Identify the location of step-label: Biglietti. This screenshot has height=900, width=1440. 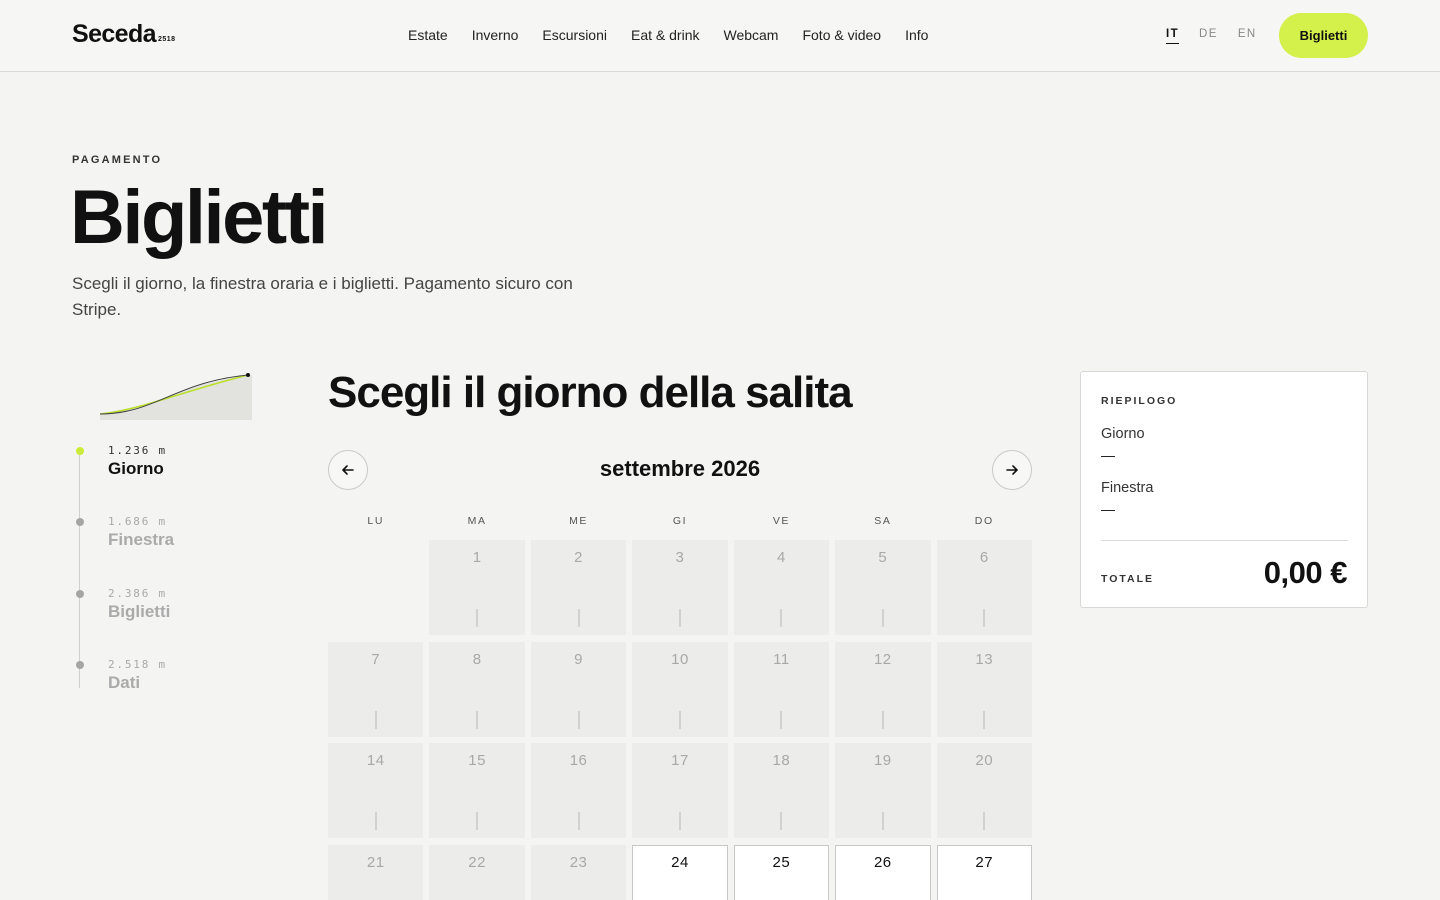
(139, 611).